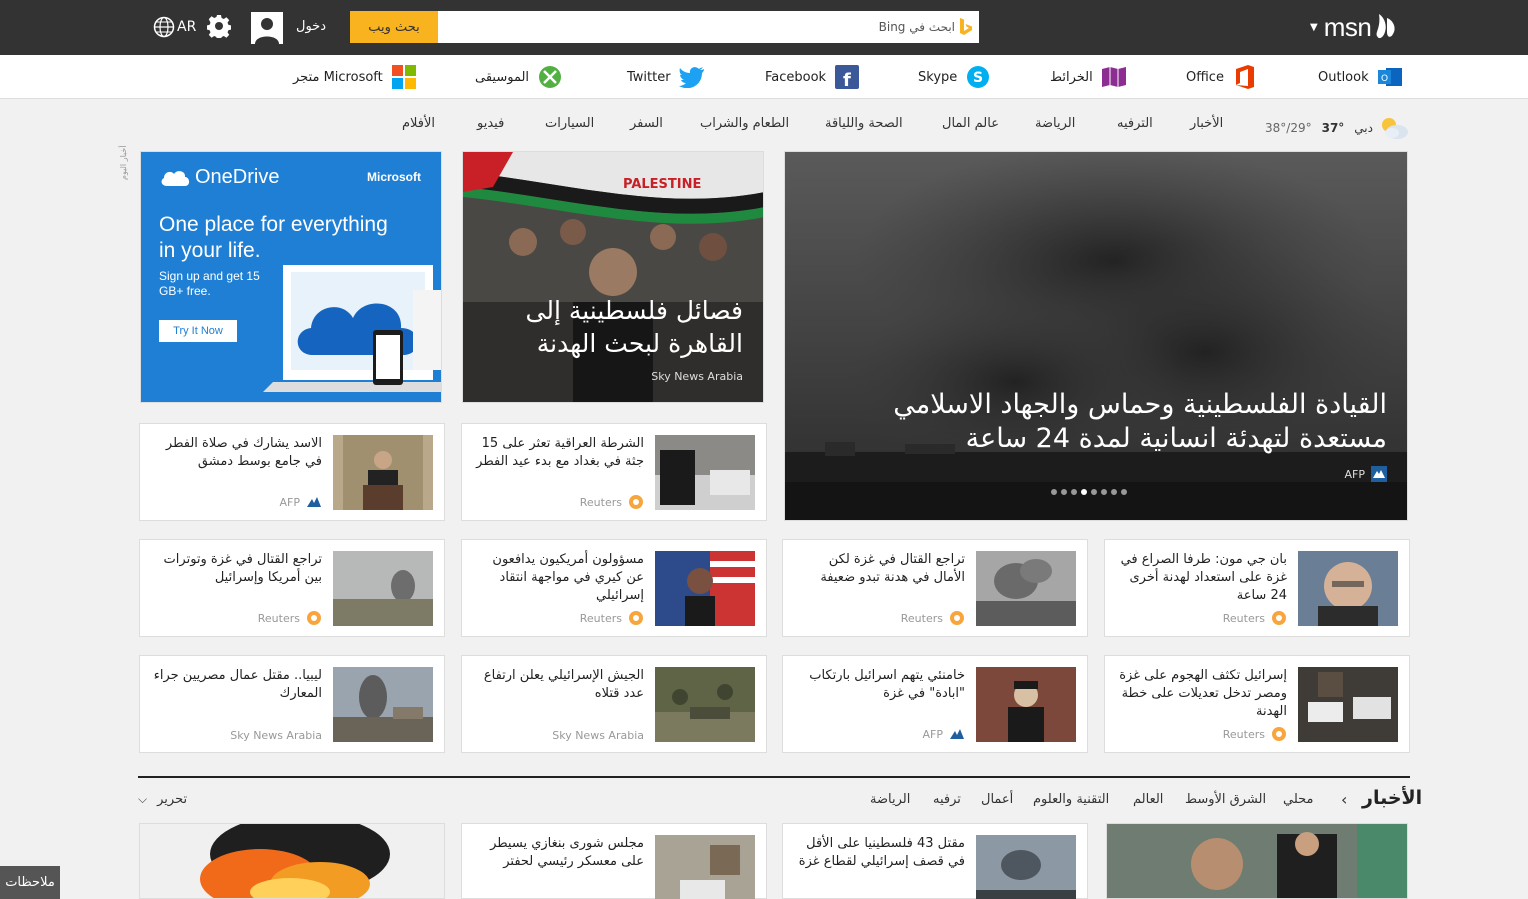  What do you see at coordinates (1225, 799) in the screenshot?
I see `tab-middle-east: الشرق الأوسط` at bounding box center [1225, 799].